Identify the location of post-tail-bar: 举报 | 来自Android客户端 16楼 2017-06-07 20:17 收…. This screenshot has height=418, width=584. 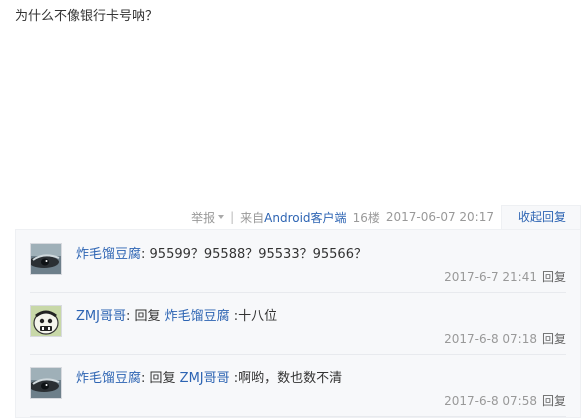
(292, 217).